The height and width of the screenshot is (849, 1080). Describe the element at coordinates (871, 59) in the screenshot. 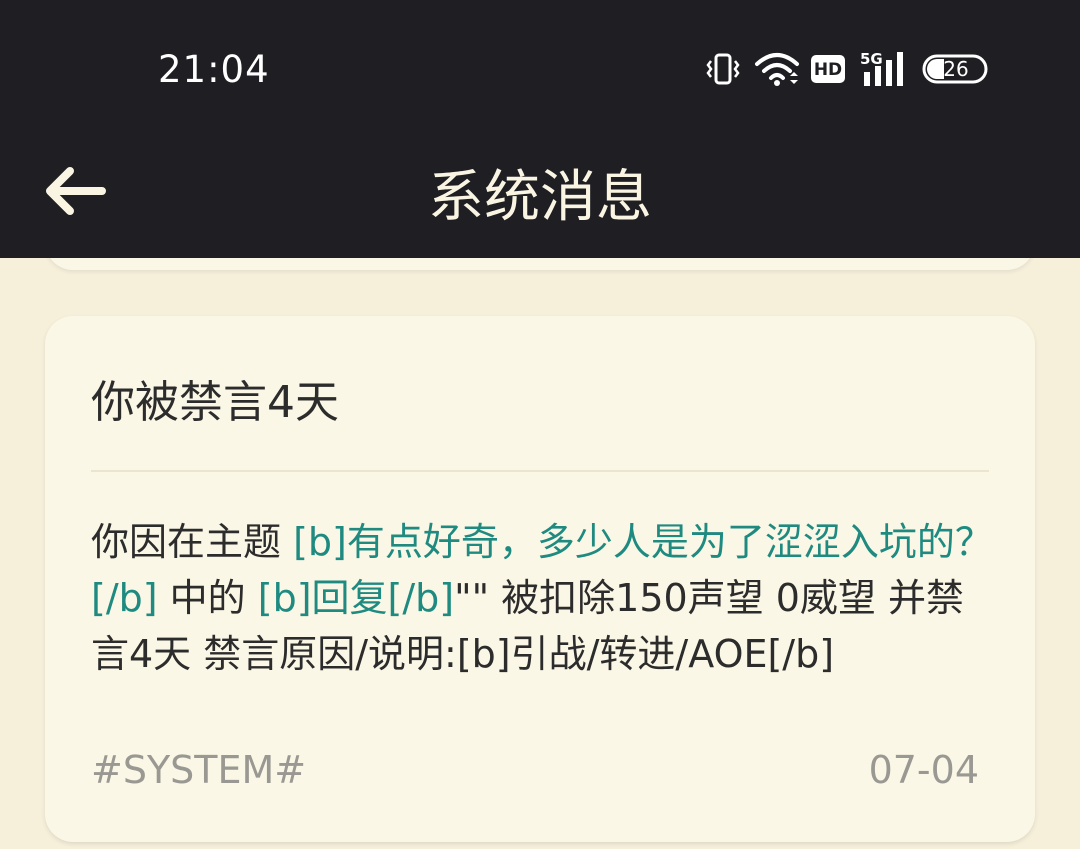

I see `svg-text: 5G` at that location.